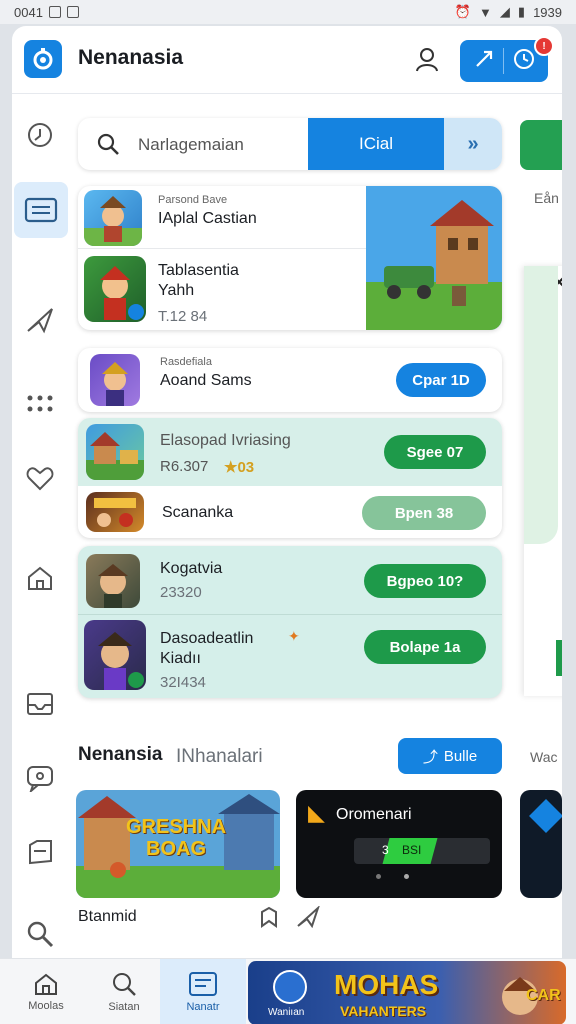  Describe the element at coordinates (434, 258) in the screenshot. I see `featured-banner-image` at that location.